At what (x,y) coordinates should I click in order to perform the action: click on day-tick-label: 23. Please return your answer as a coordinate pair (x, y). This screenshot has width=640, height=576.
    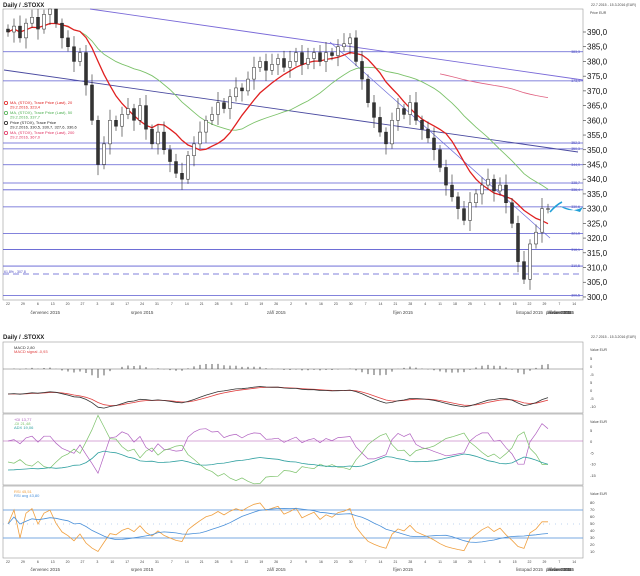
    Looking at the image, I should click on (336, 304).